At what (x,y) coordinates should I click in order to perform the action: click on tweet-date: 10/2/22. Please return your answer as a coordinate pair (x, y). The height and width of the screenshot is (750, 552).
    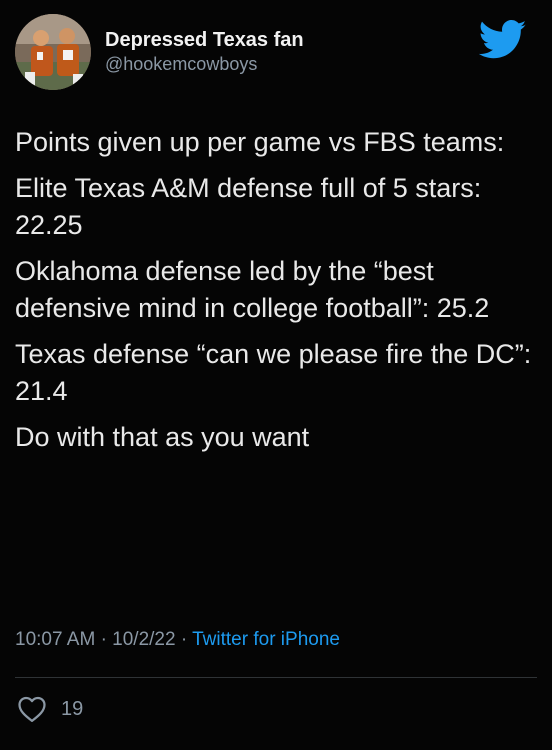
    Looking at the image, I should click on (143, 639).